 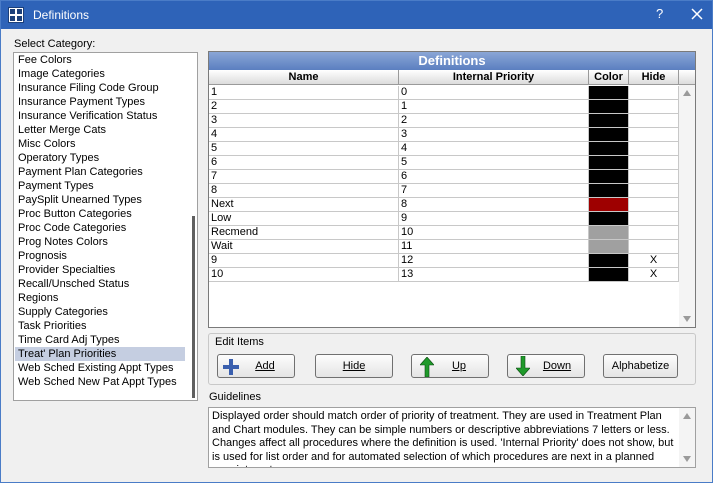 I want to click on table-row: 32, so click(x=444, y=121).